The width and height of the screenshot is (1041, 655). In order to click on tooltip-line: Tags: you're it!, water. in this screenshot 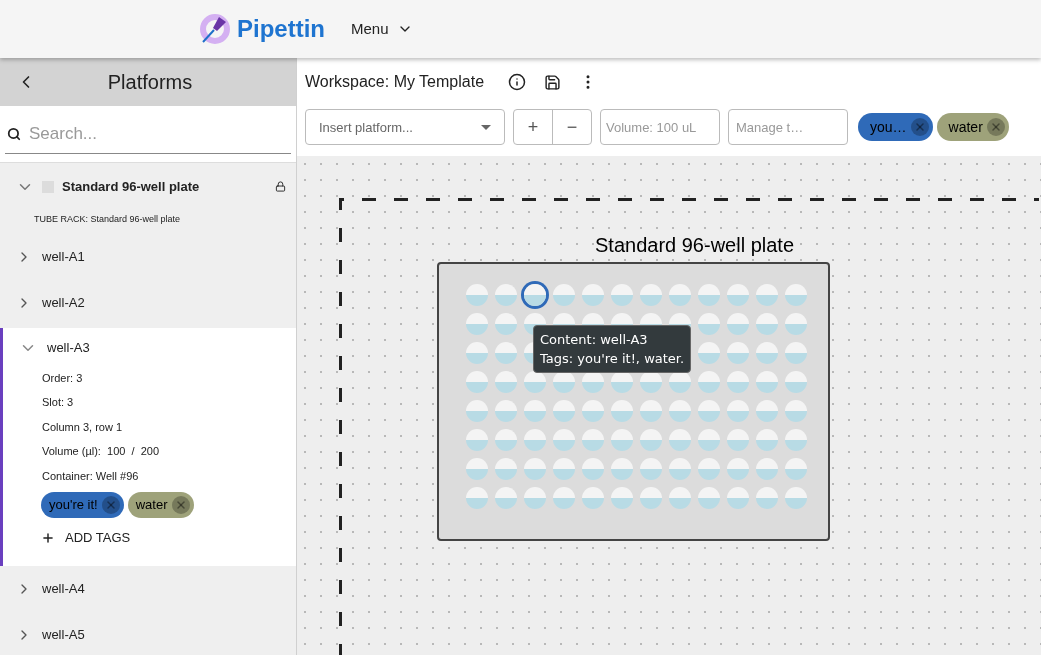, I will do `click(612, 359)`.